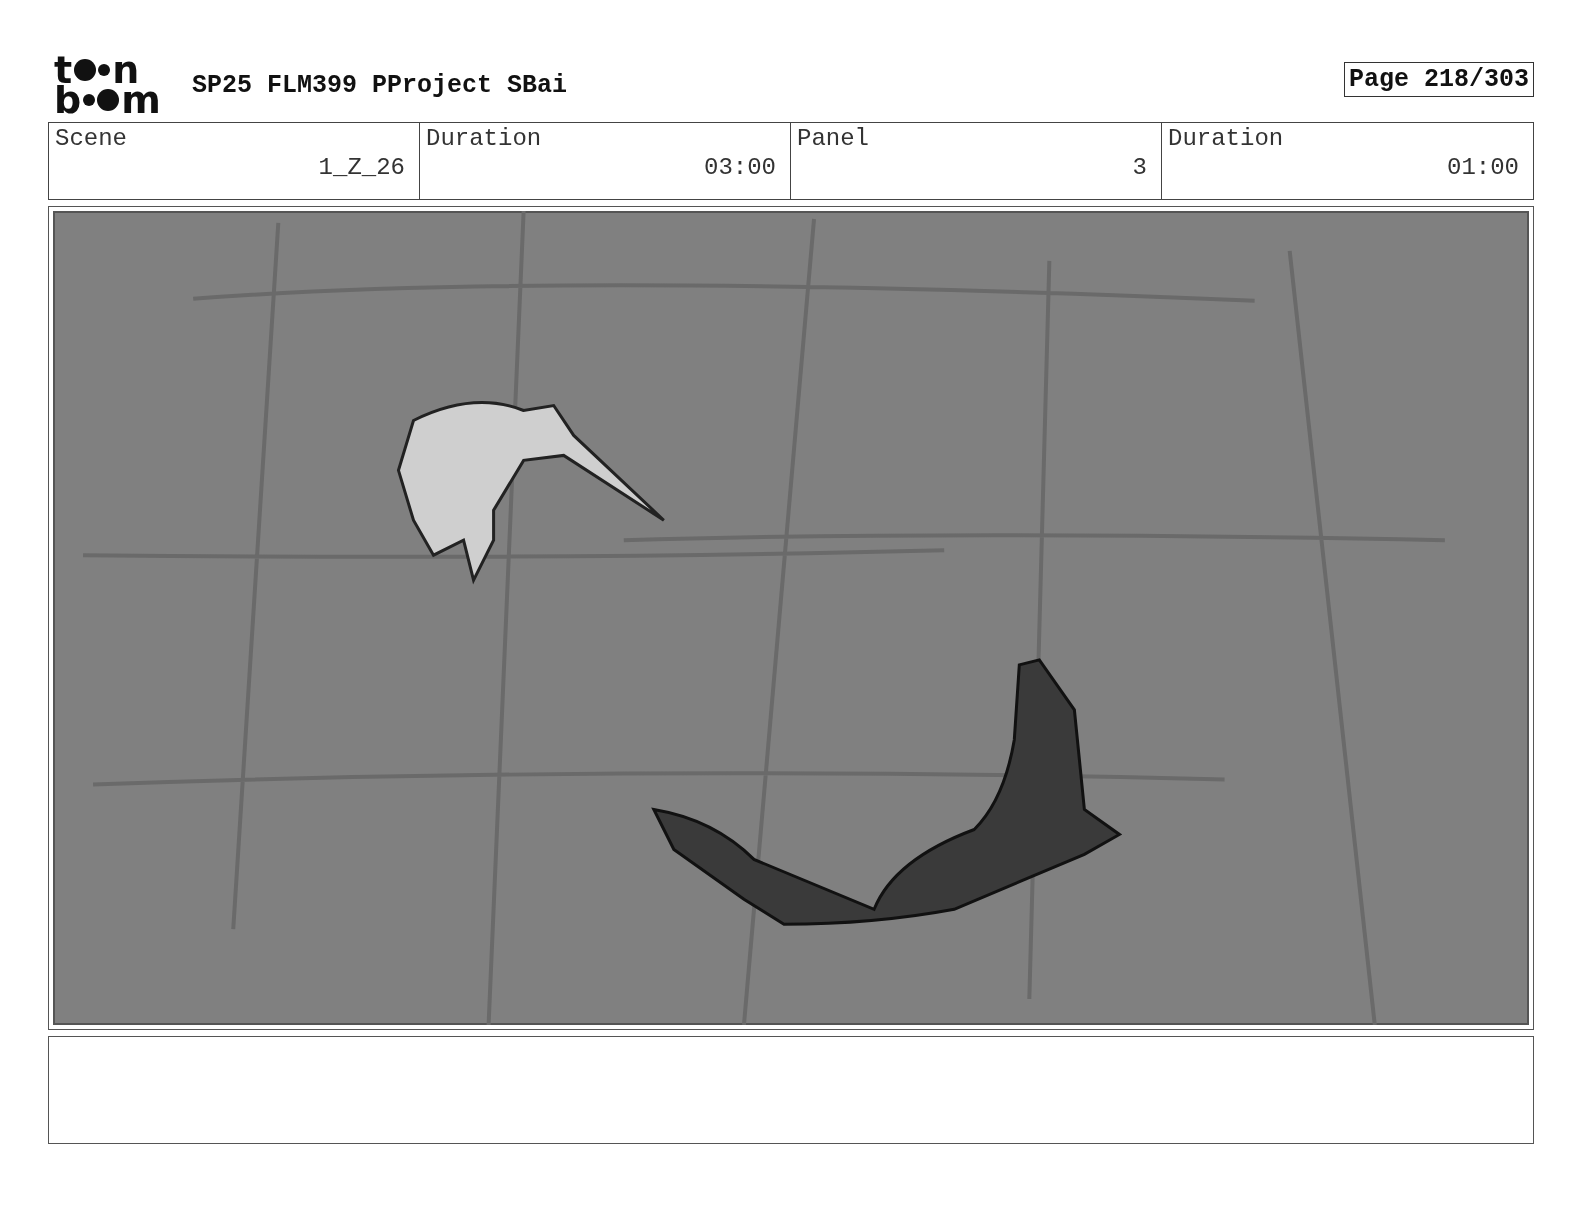  What do you see at coordinates (108, 85) in the screenshot?
I see `logo: t n b m` at bounding box center [108, 85].